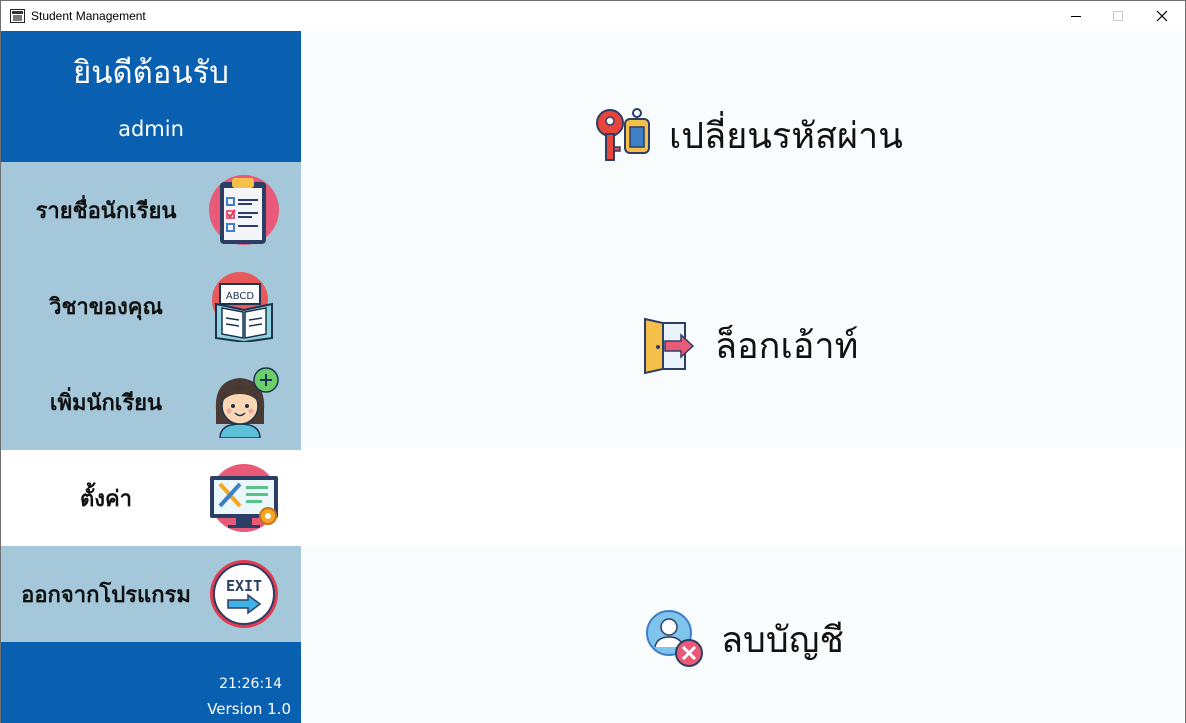 Image resolution: width=1186 pixels, height=723 pixels. I want to click on menu-item-label: ออกจากโปรแกรม, so click(106, 595).